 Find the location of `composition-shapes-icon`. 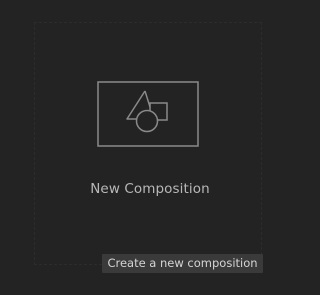

composition-shapes-icon is located at coordinates (148, 114).